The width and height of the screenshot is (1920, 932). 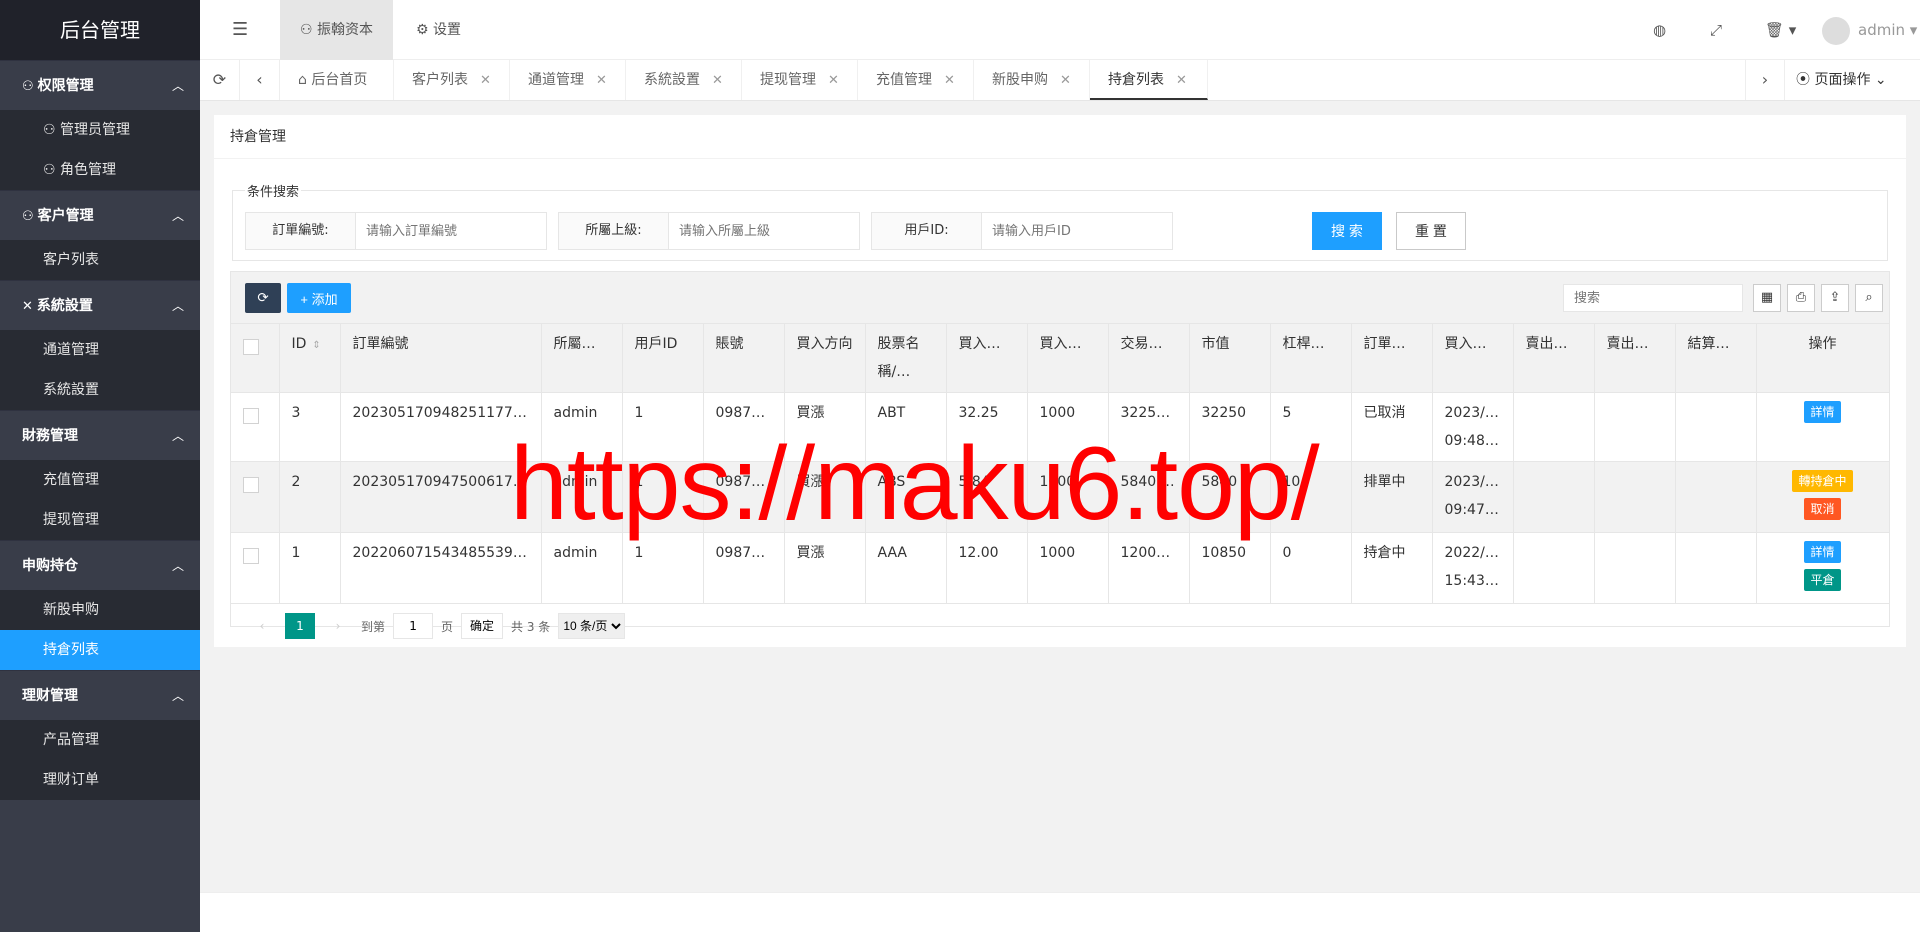 I want to click on clear-cache-icon: 🗑 ▾, so click(x=1780, y=30).